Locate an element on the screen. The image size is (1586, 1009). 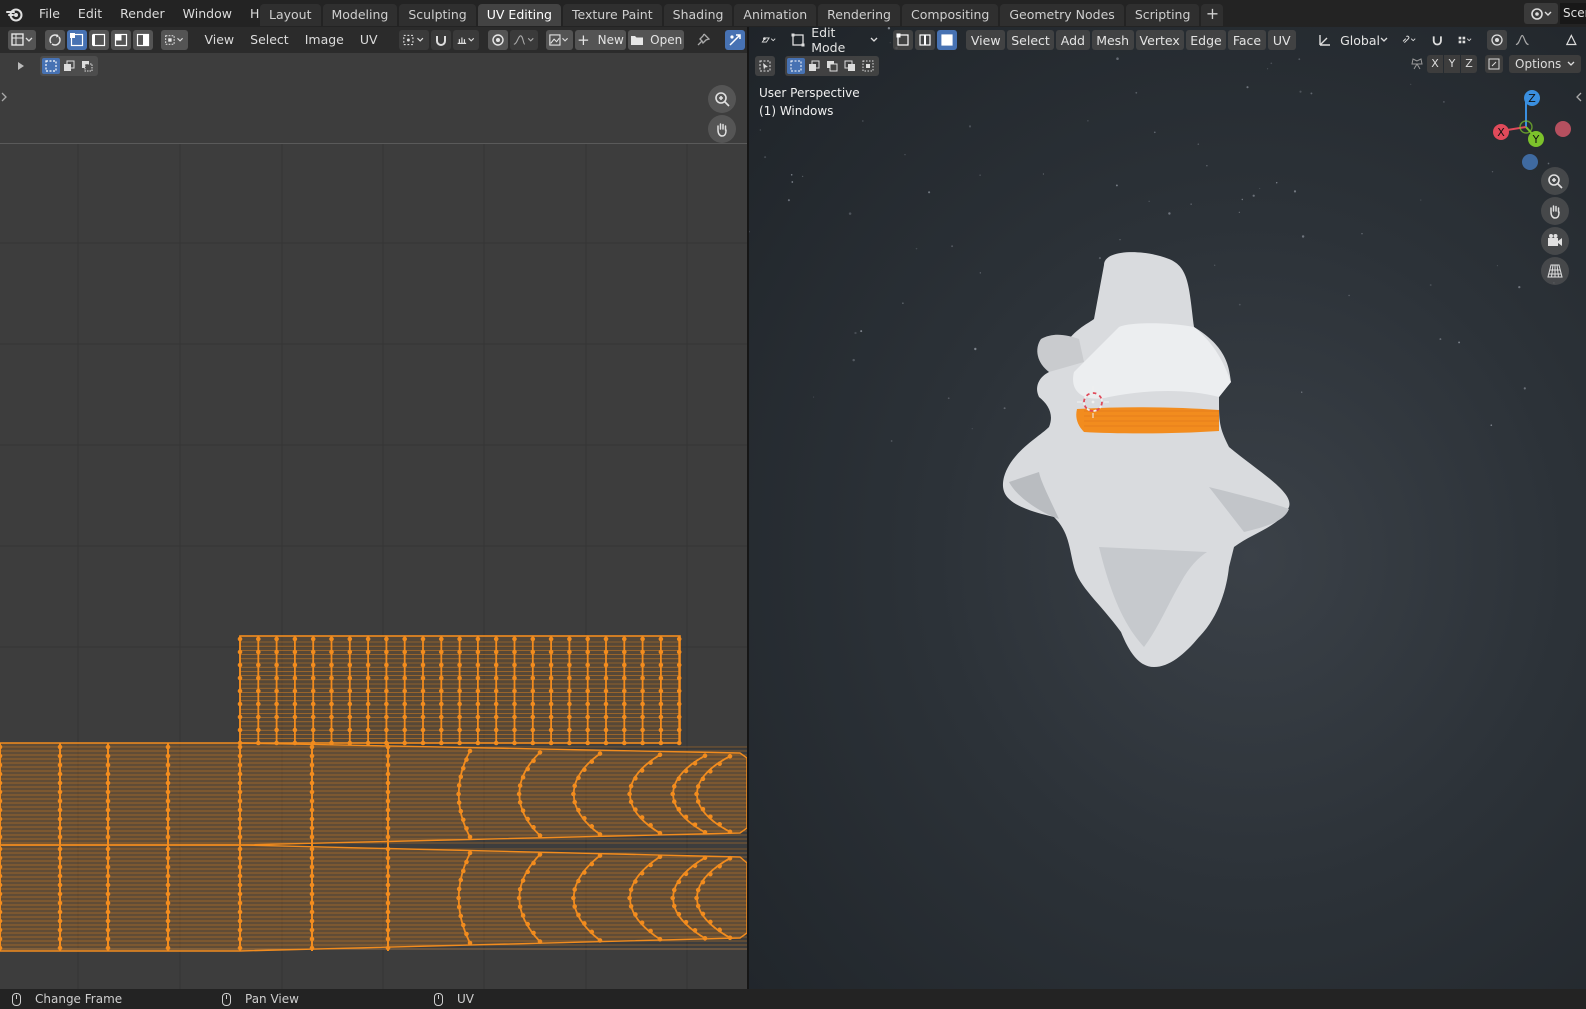
add-workspace-button: + is located at coordinates (1212, 15).